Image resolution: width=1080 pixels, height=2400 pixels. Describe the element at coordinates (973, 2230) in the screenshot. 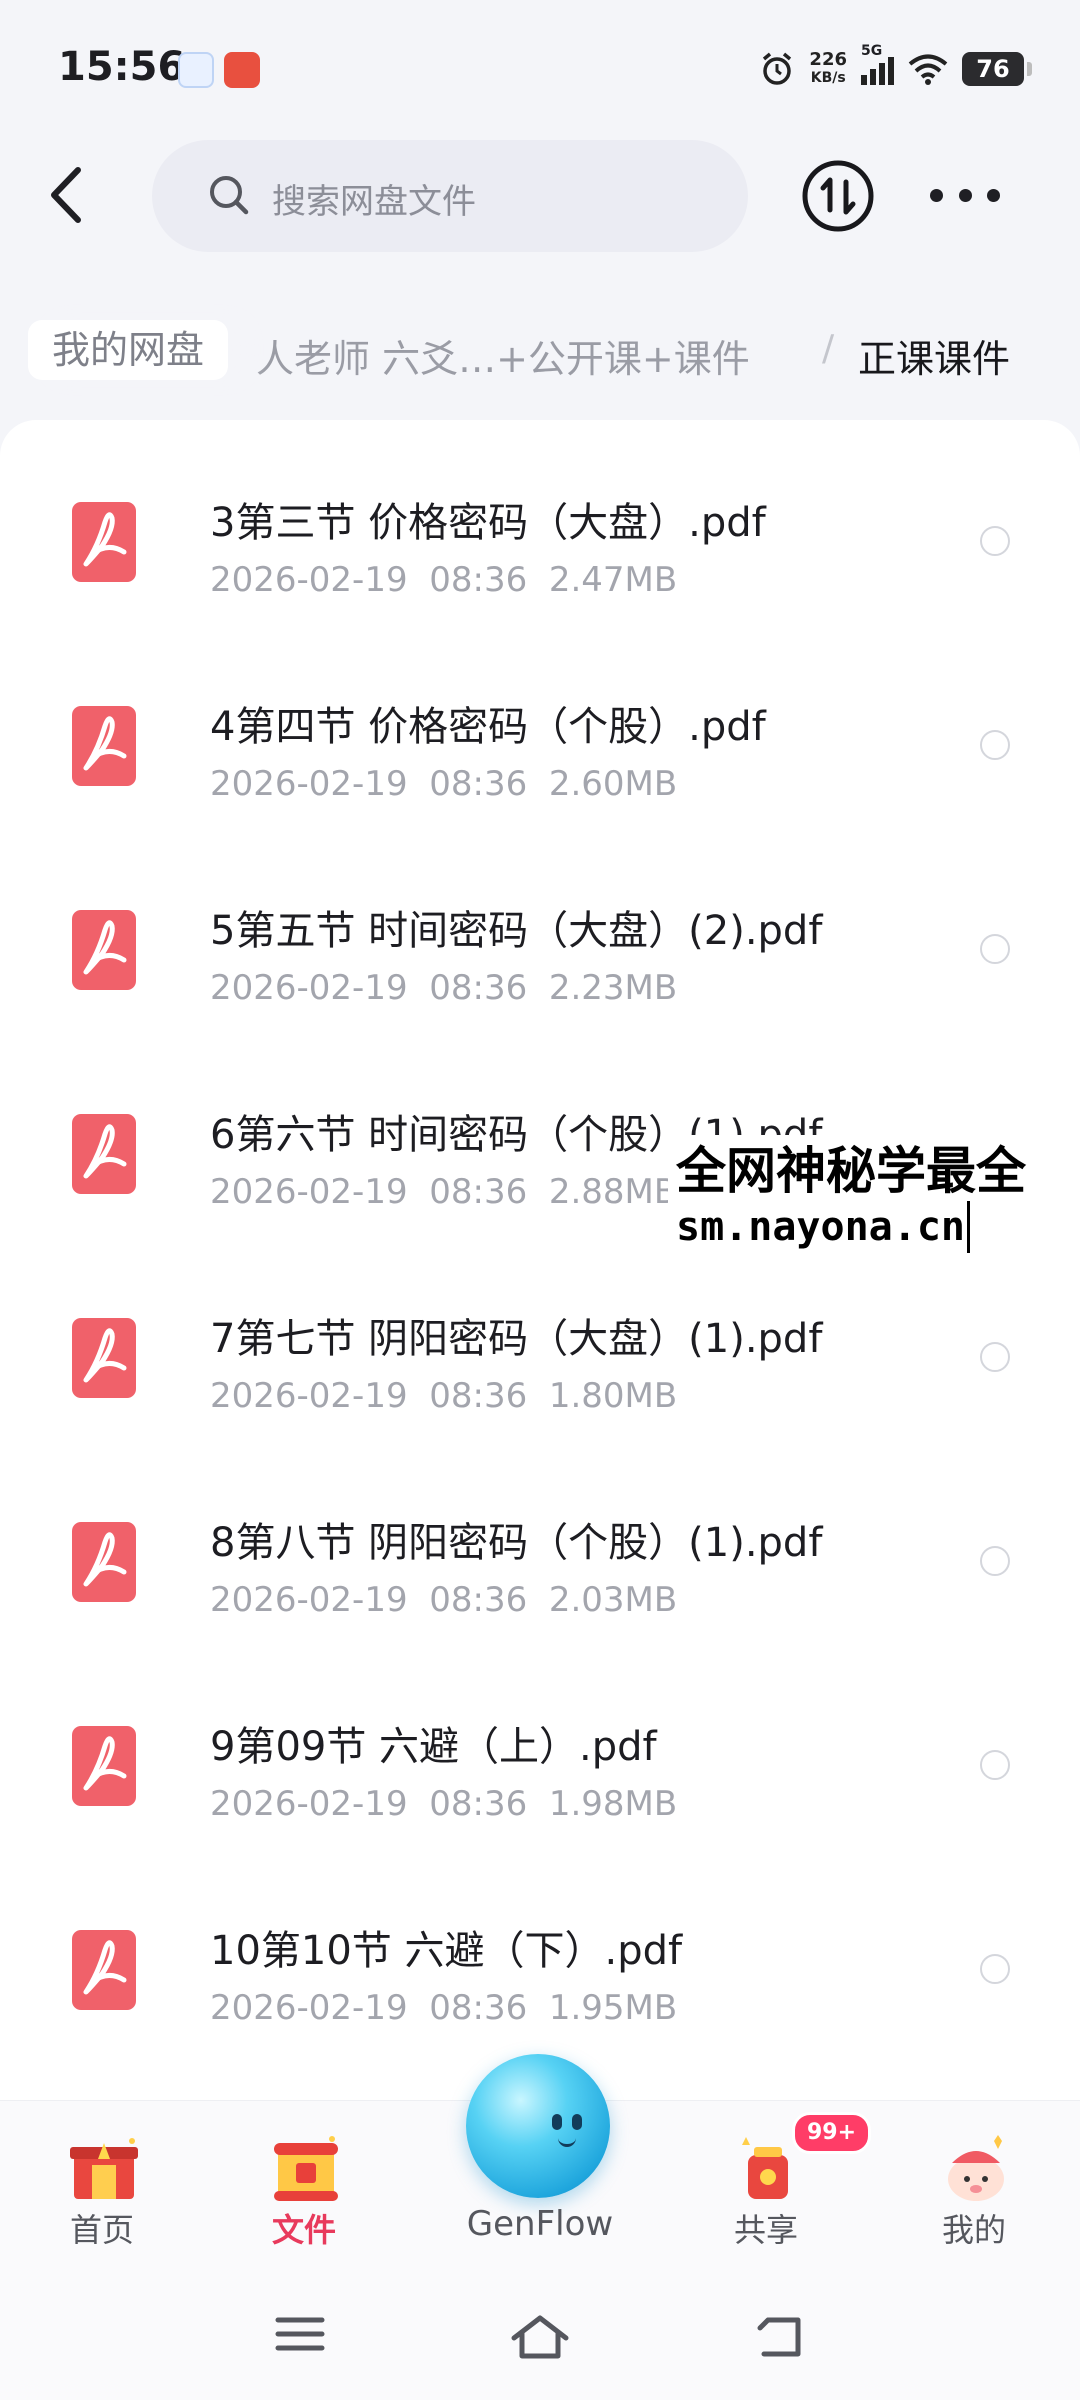

I see `tab-mine-label: 我的` at that location.